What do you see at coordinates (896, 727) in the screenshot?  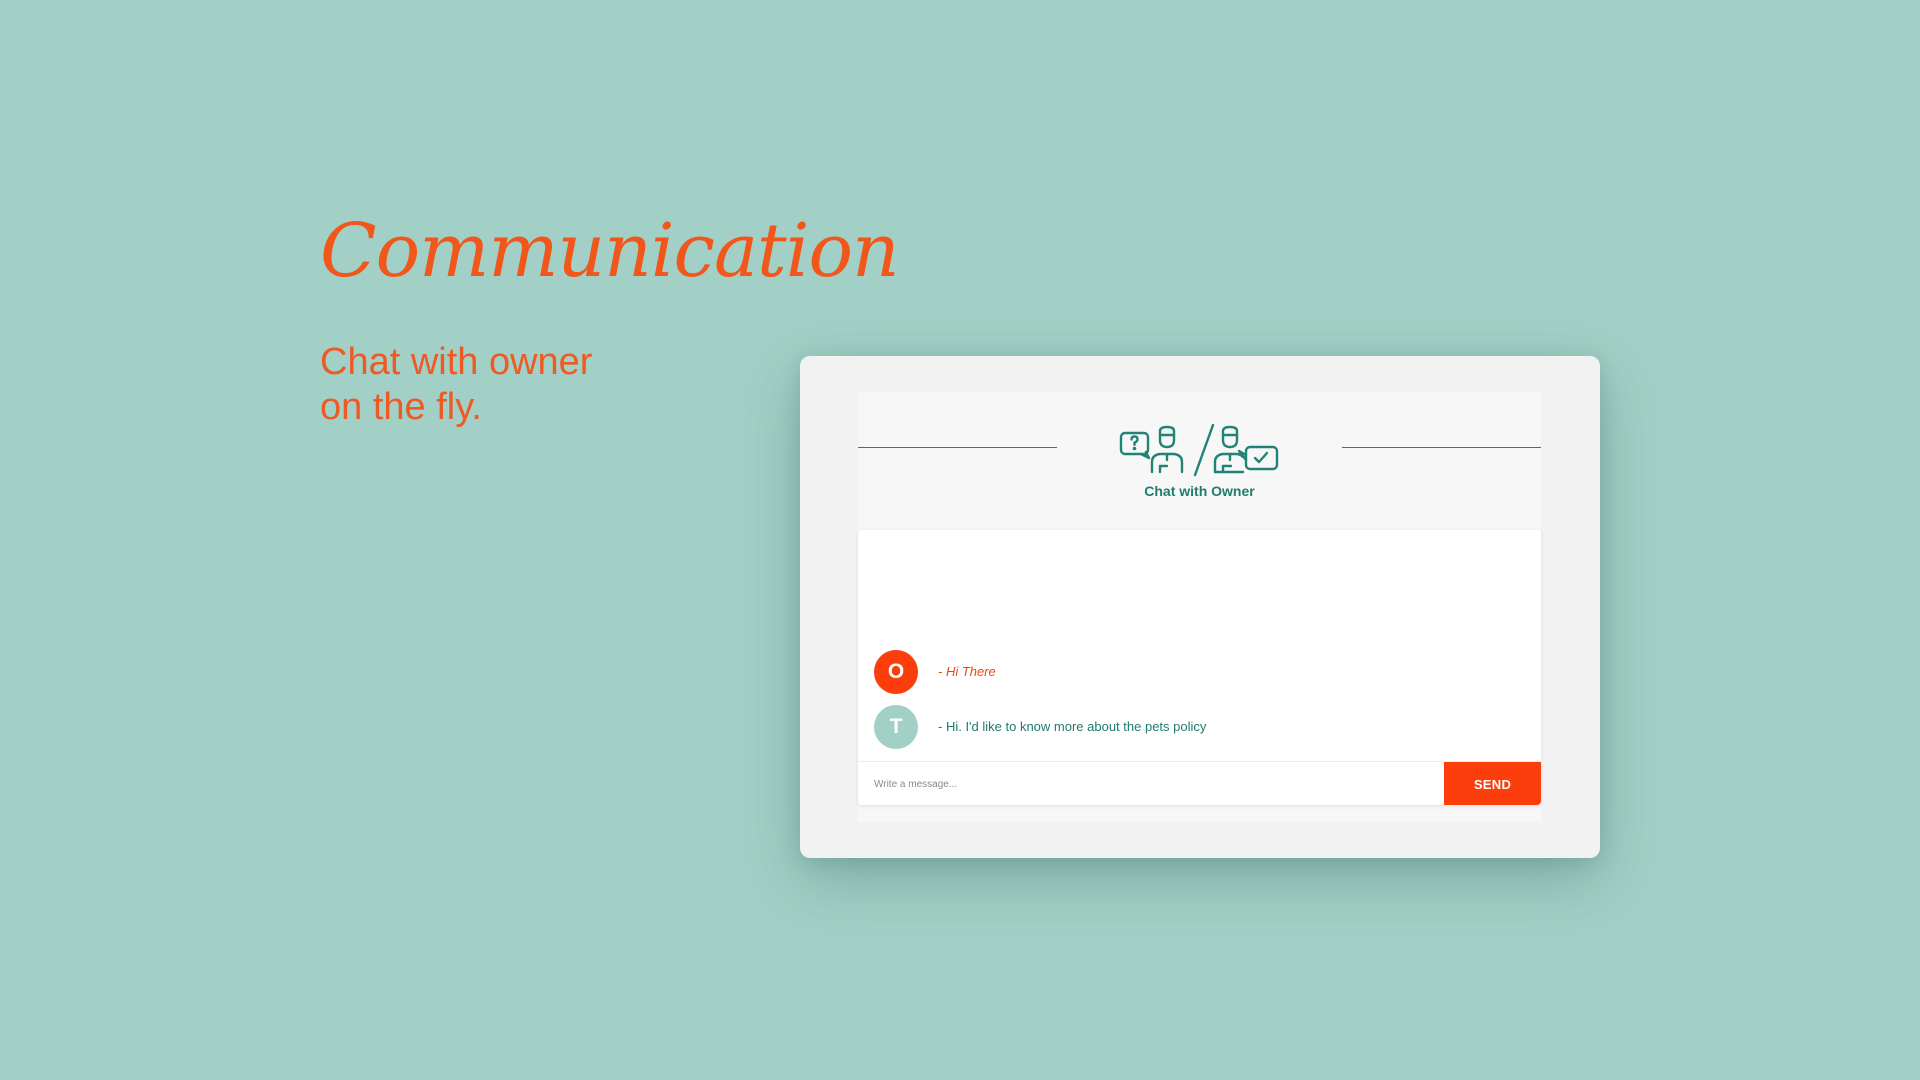 I see `avatar-tenant: T` at bounding box center [896, 727].